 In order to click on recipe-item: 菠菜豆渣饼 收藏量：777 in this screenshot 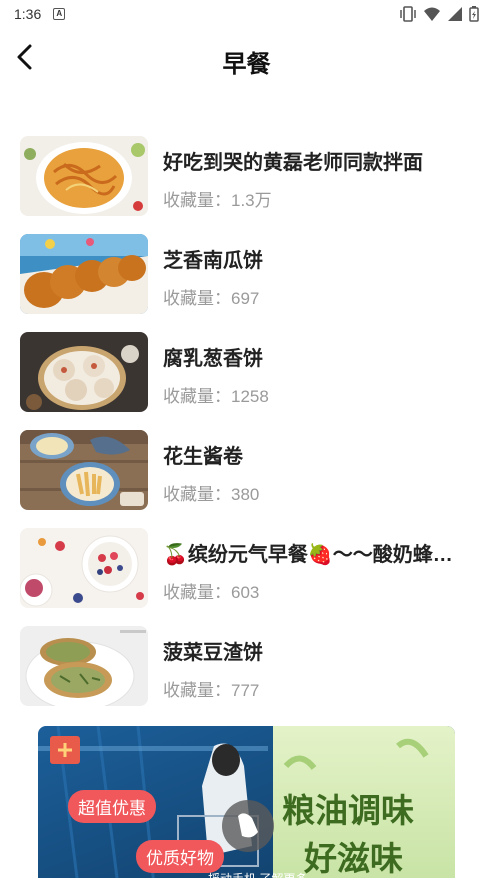, I will do `click(246, 669)`.